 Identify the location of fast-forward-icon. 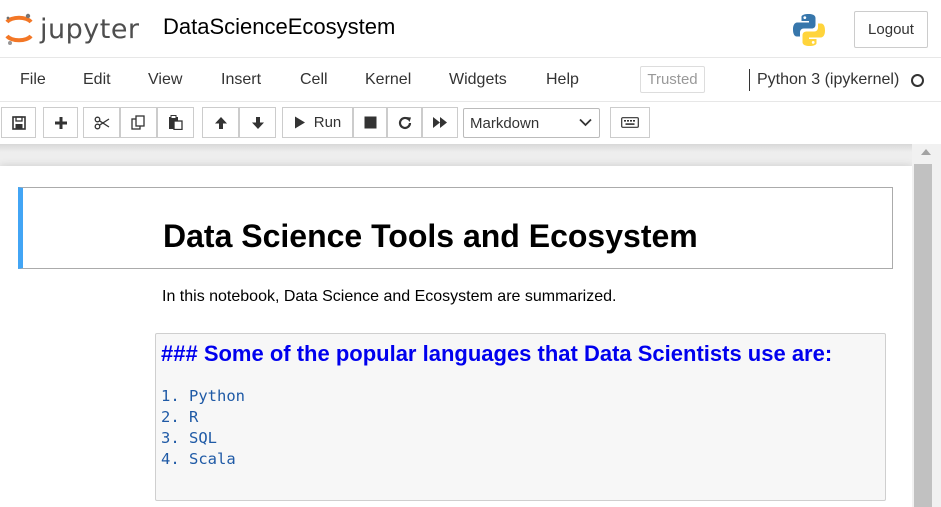
(440, 122).